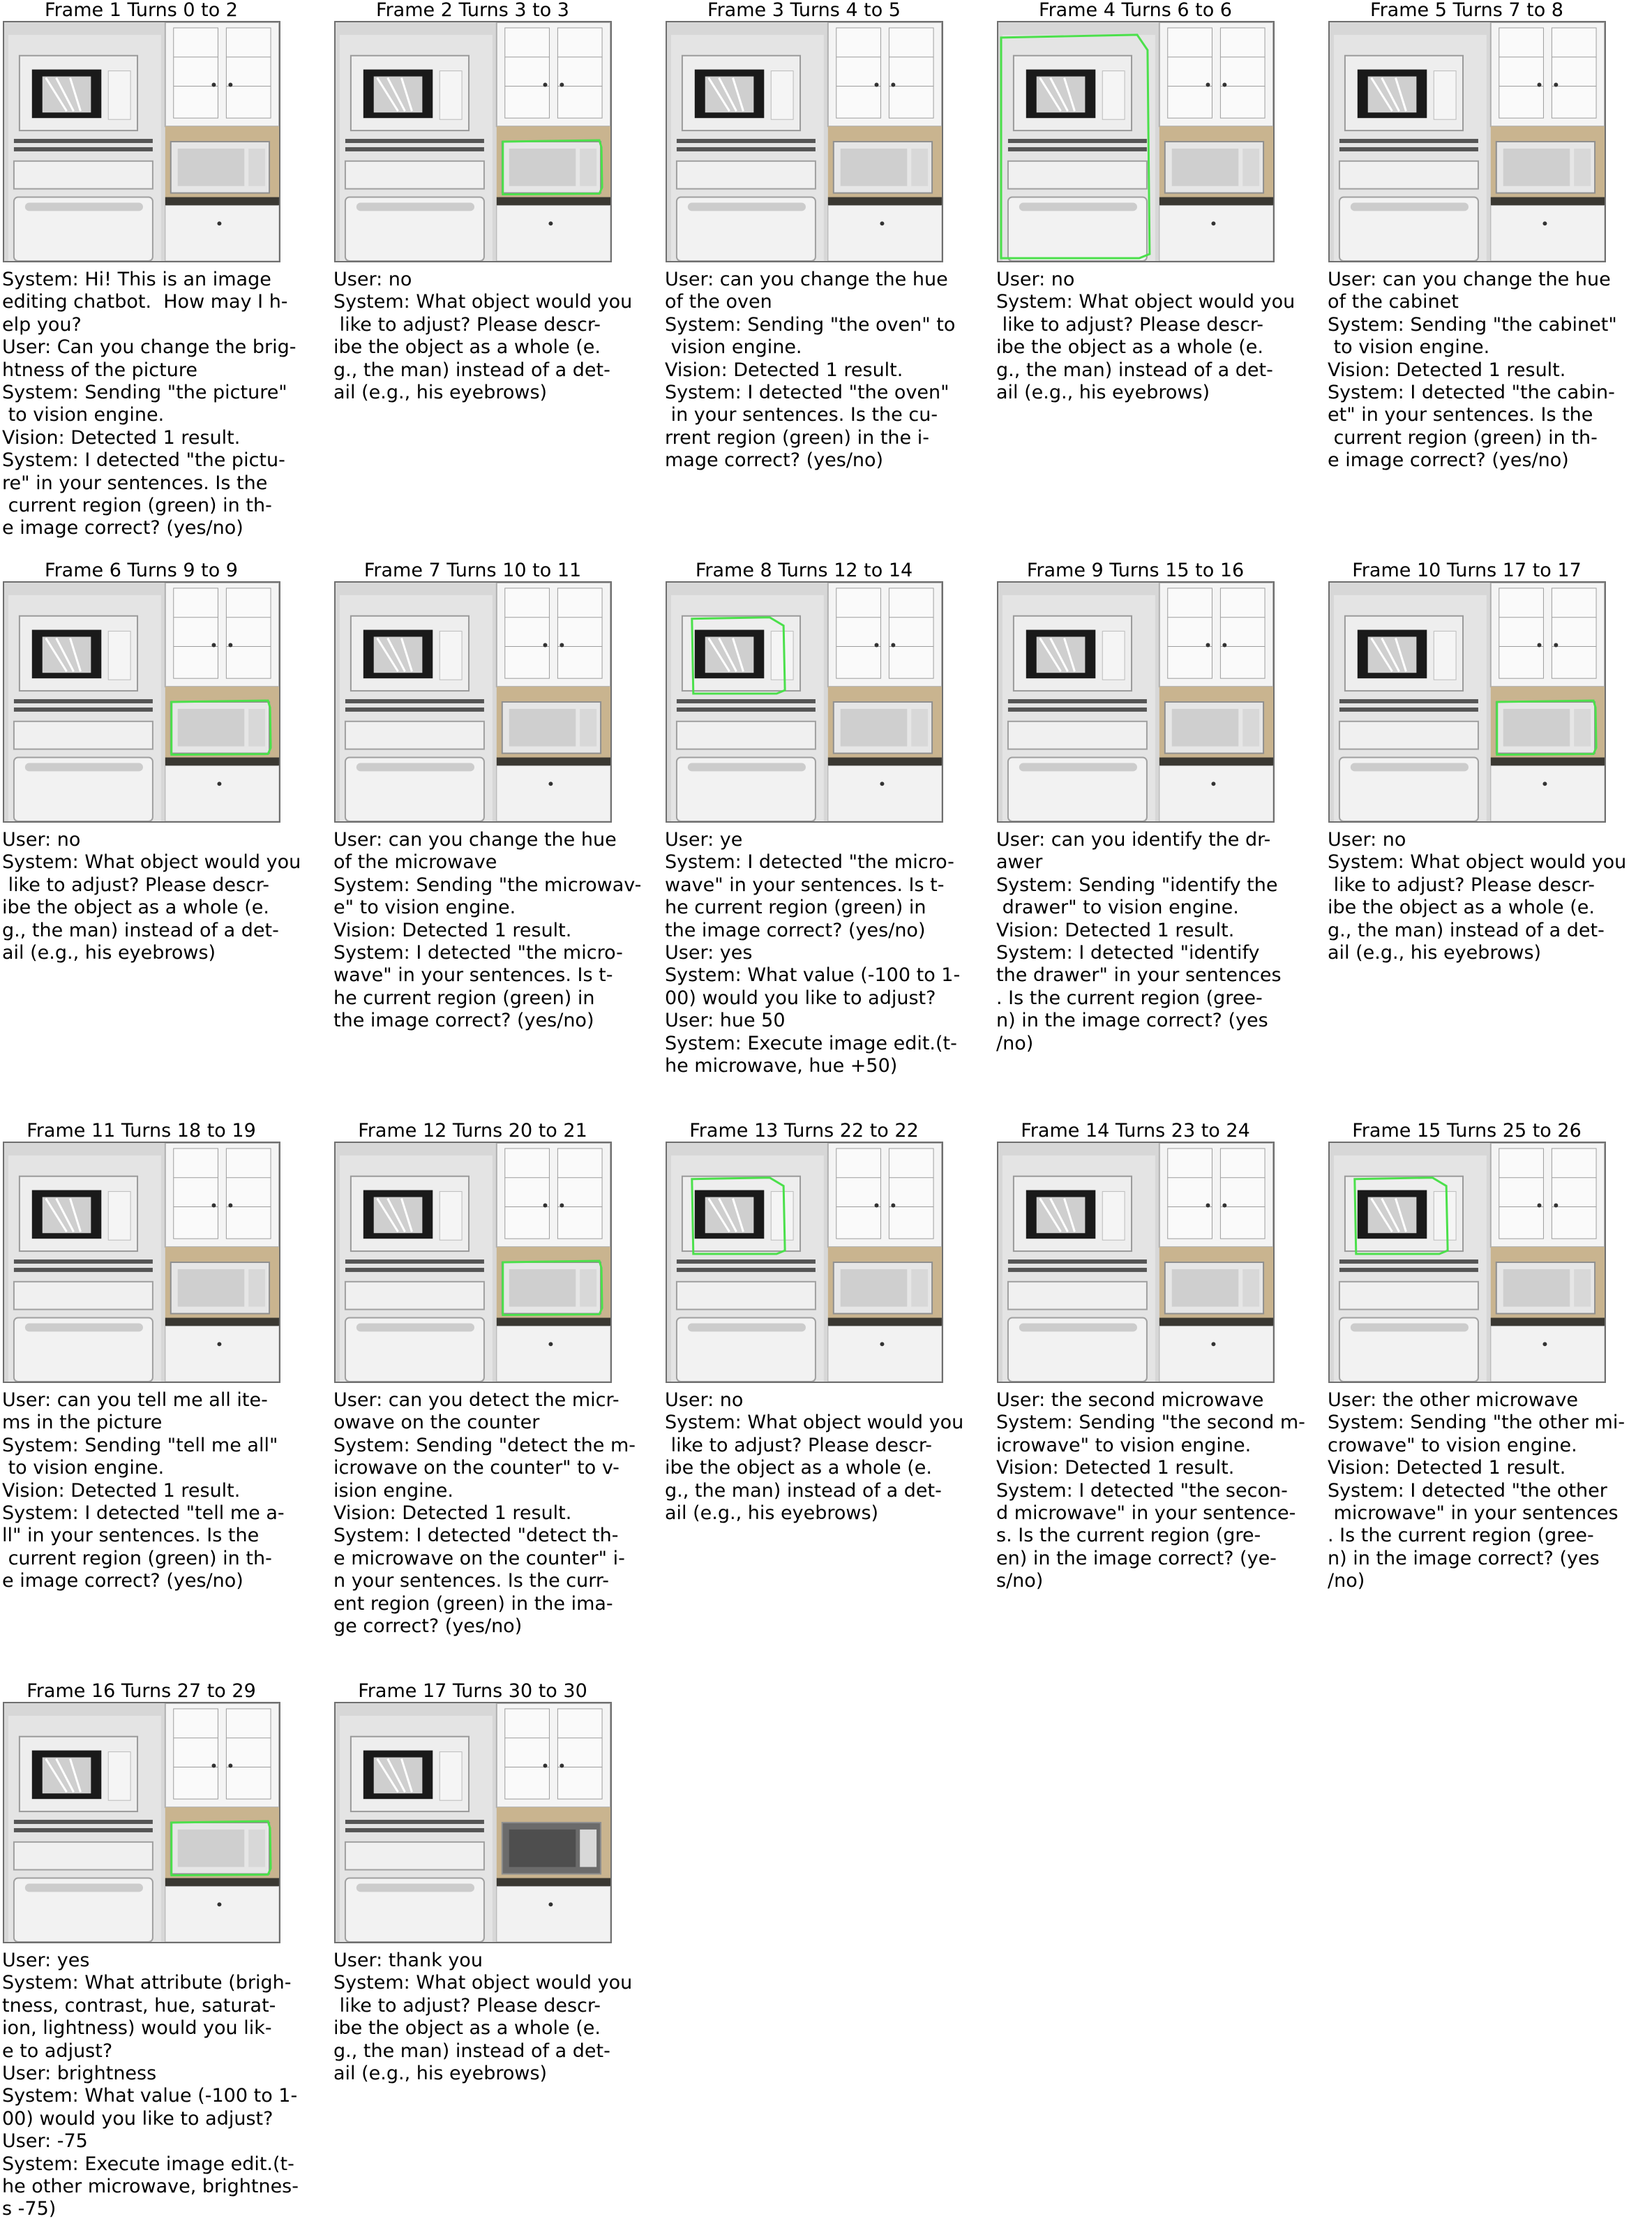  I want to click on frame-title: Frame 15 Turns 25 to 26, so click(1467, 1131).